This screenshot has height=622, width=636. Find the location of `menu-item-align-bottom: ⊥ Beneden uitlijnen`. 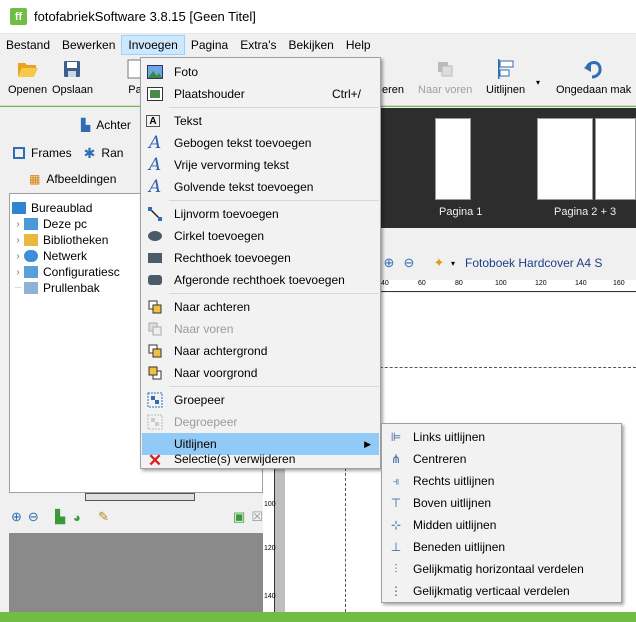

menu-item-align-bottom: ⊥ Beneden uitlijnen is located at coordinates (501, 547).